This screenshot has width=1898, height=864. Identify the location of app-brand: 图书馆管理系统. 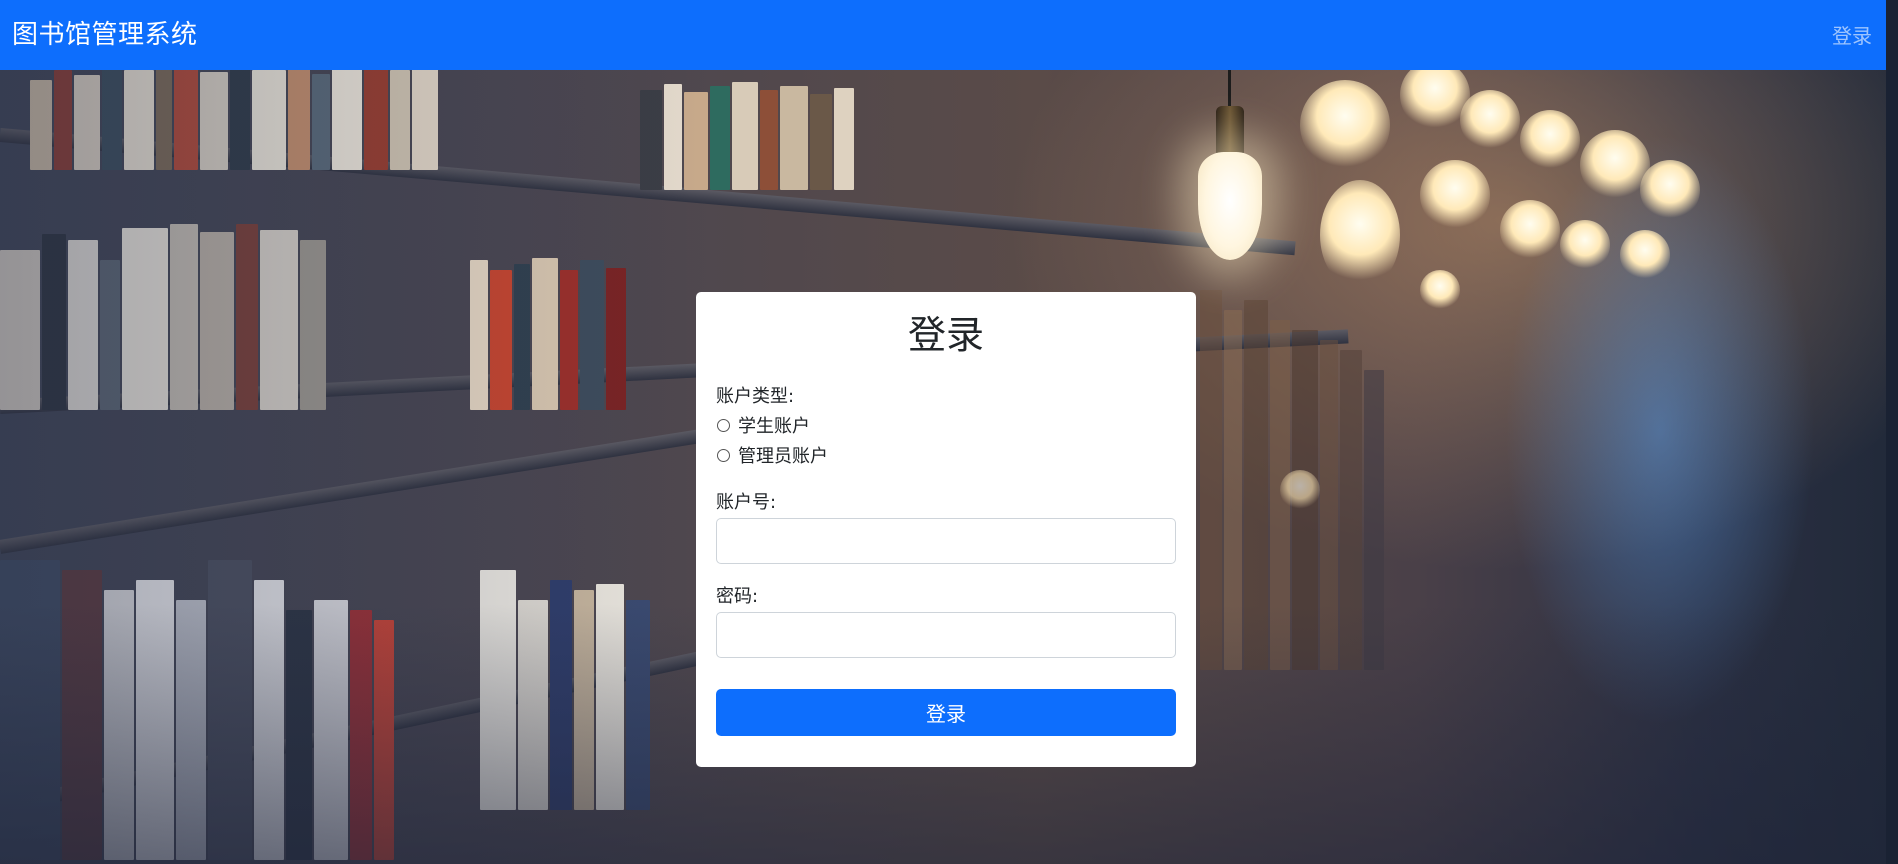
(105, 35).